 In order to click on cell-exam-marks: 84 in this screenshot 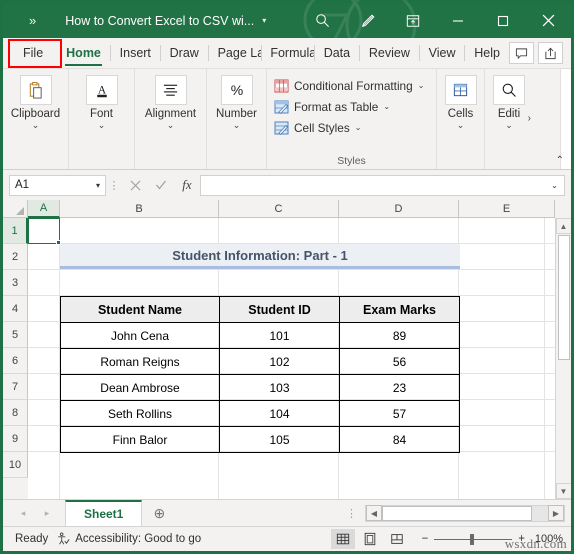, I will do `click(399, 439)`.